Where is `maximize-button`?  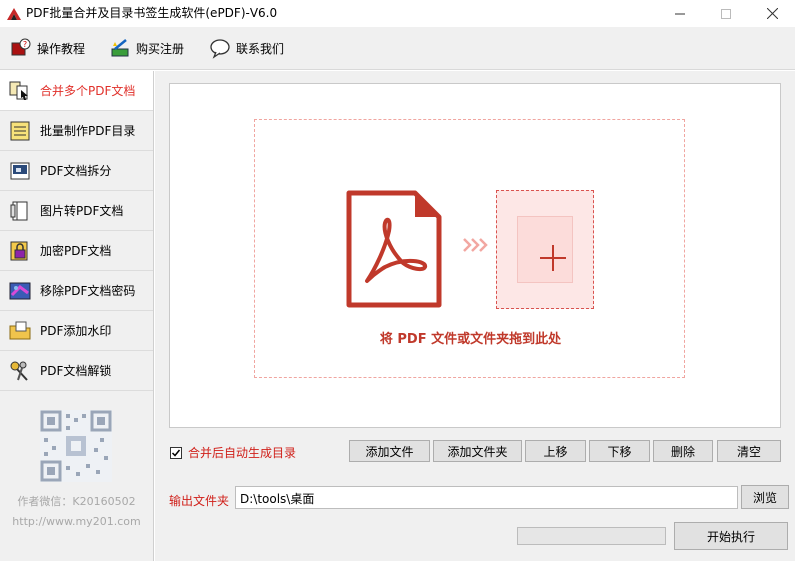 maximize-button is located at coordinates (726, 13).